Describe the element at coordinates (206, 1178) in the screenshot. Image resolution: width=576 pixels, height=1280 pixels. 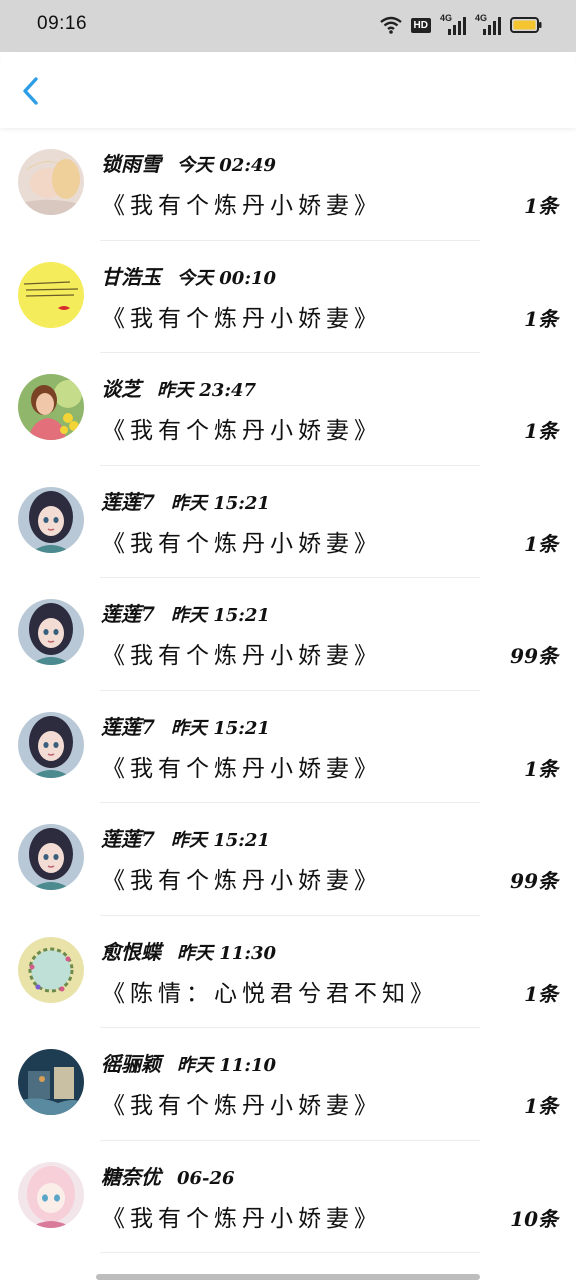
I see `timestamp: 06-26` at that location.